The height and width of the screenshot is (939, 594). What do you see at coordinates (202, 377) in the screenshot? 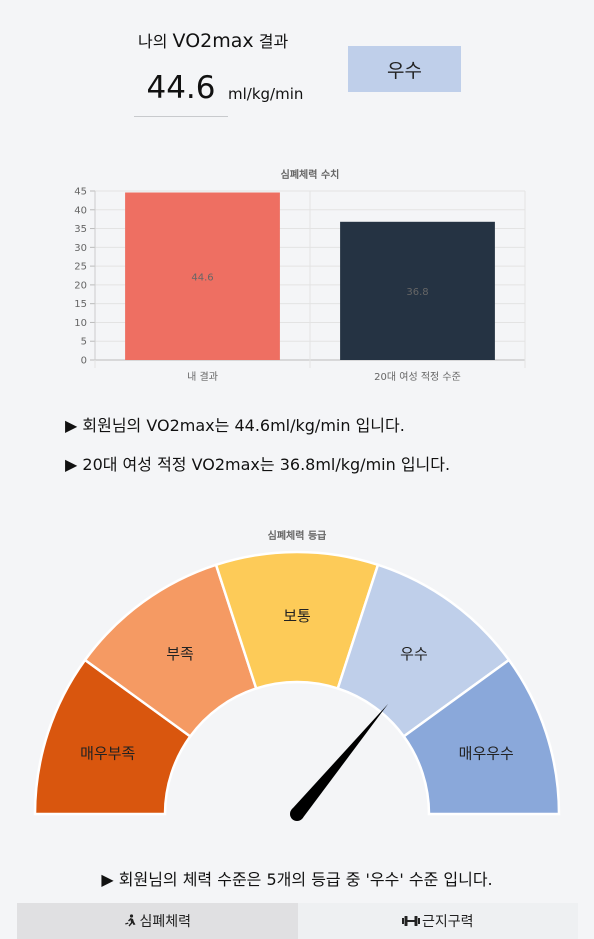
I see `x-tick-label: 내 결과` at bounding box center [202, 377].